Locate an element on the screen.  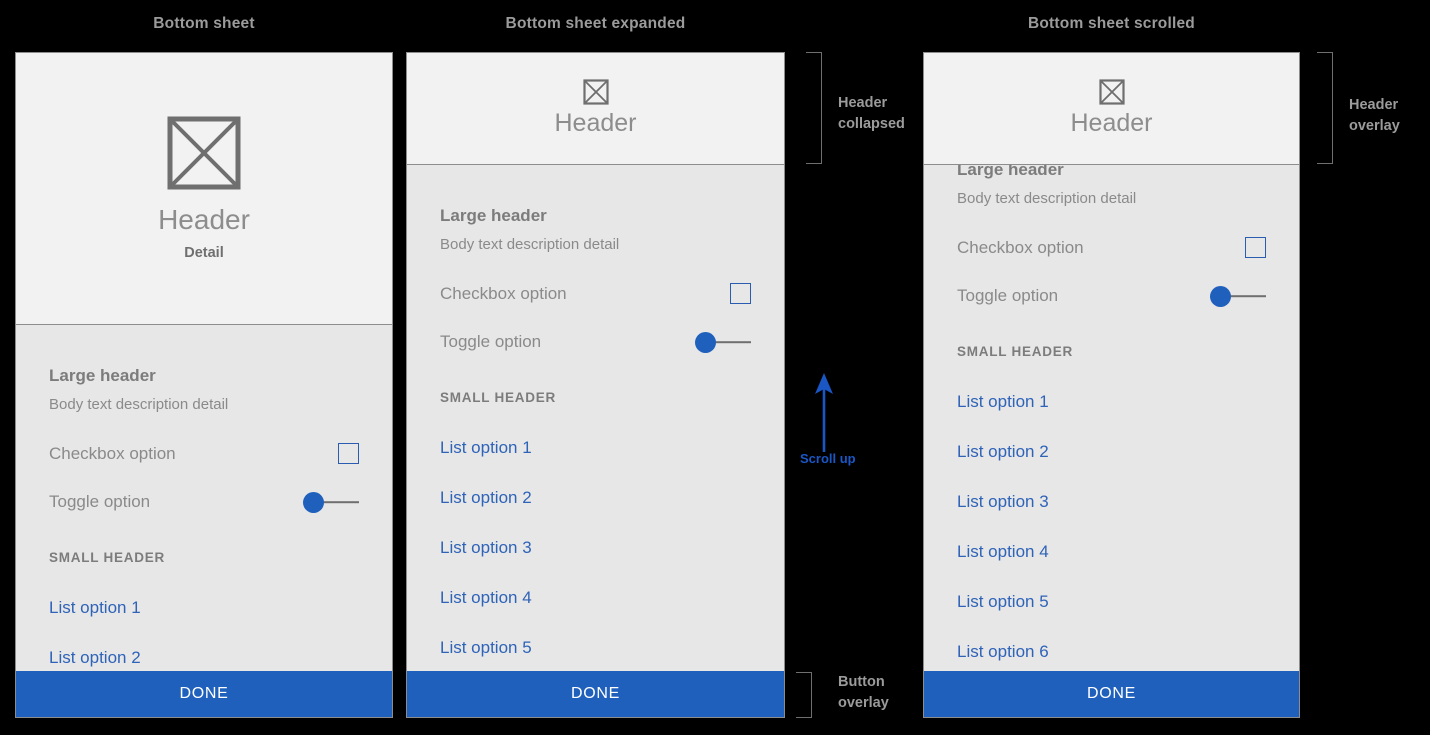
annotation-header-overlay: Header overlay is located at coordinates (1374, 116).